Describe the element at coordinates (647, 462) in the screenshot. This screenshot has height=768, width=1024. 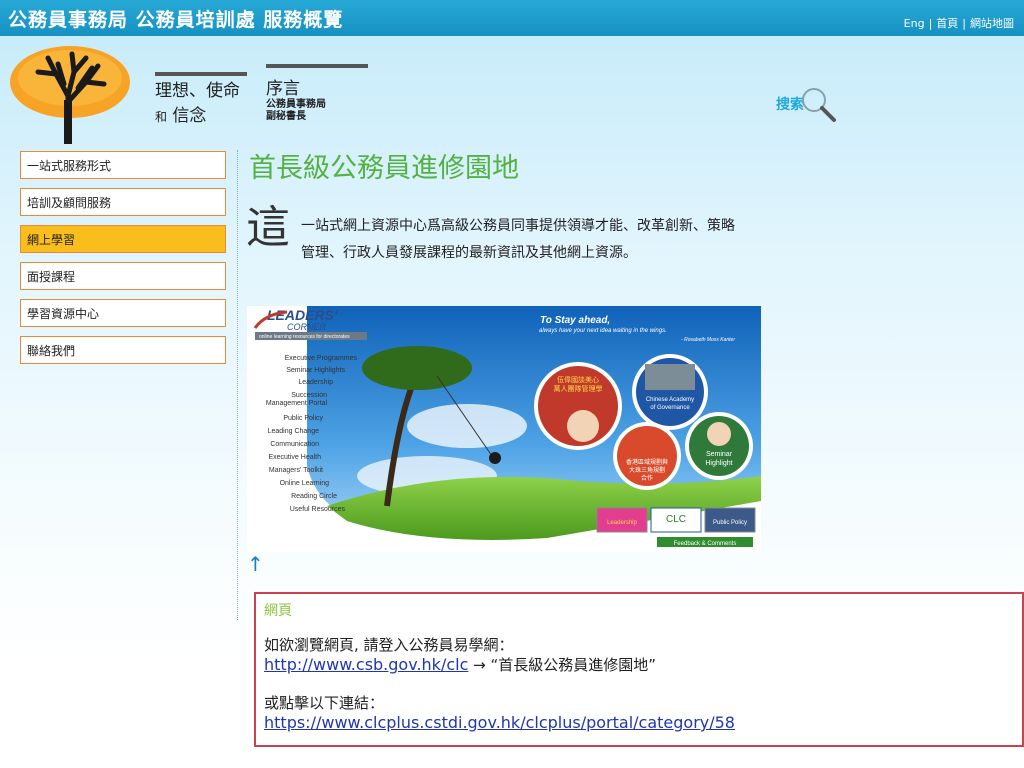
I see `svg-text: 香港區域規劃與` at that location.